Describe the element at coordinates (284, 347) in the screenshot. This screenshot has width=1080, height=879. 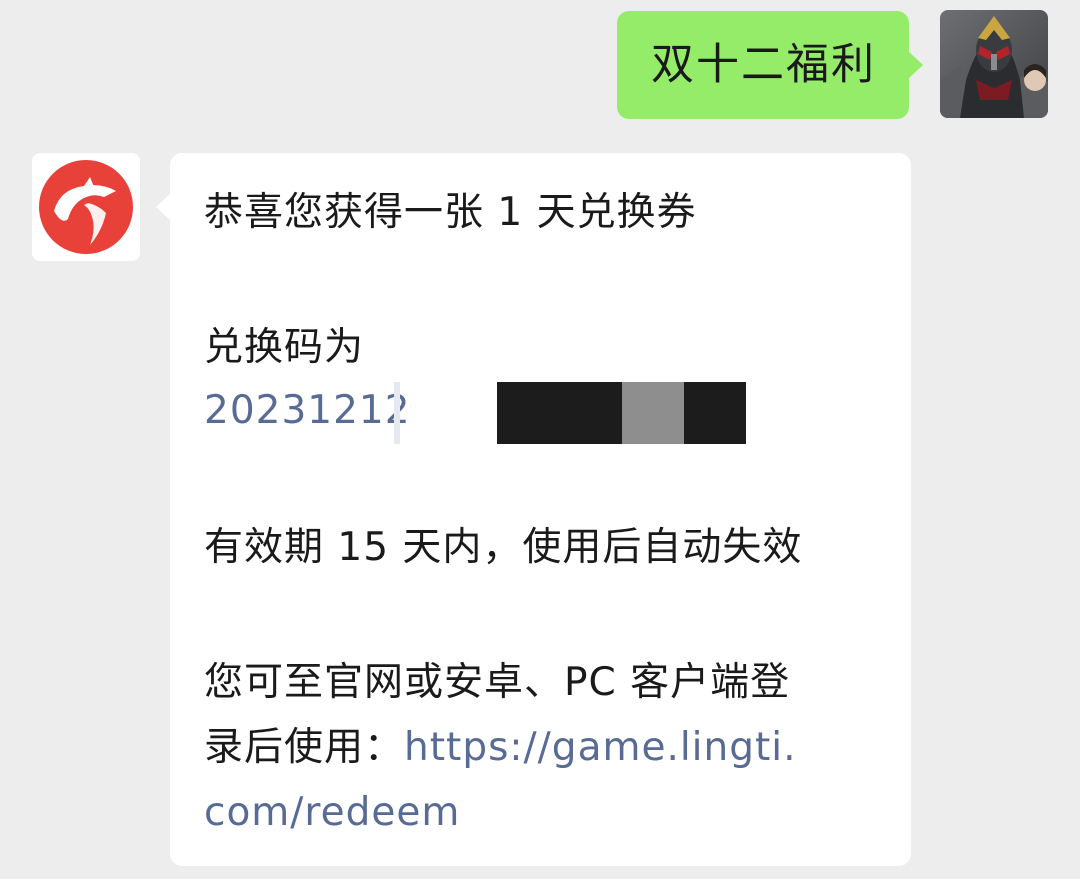
I see `redeem-code-label: 兑换码为` at that location.